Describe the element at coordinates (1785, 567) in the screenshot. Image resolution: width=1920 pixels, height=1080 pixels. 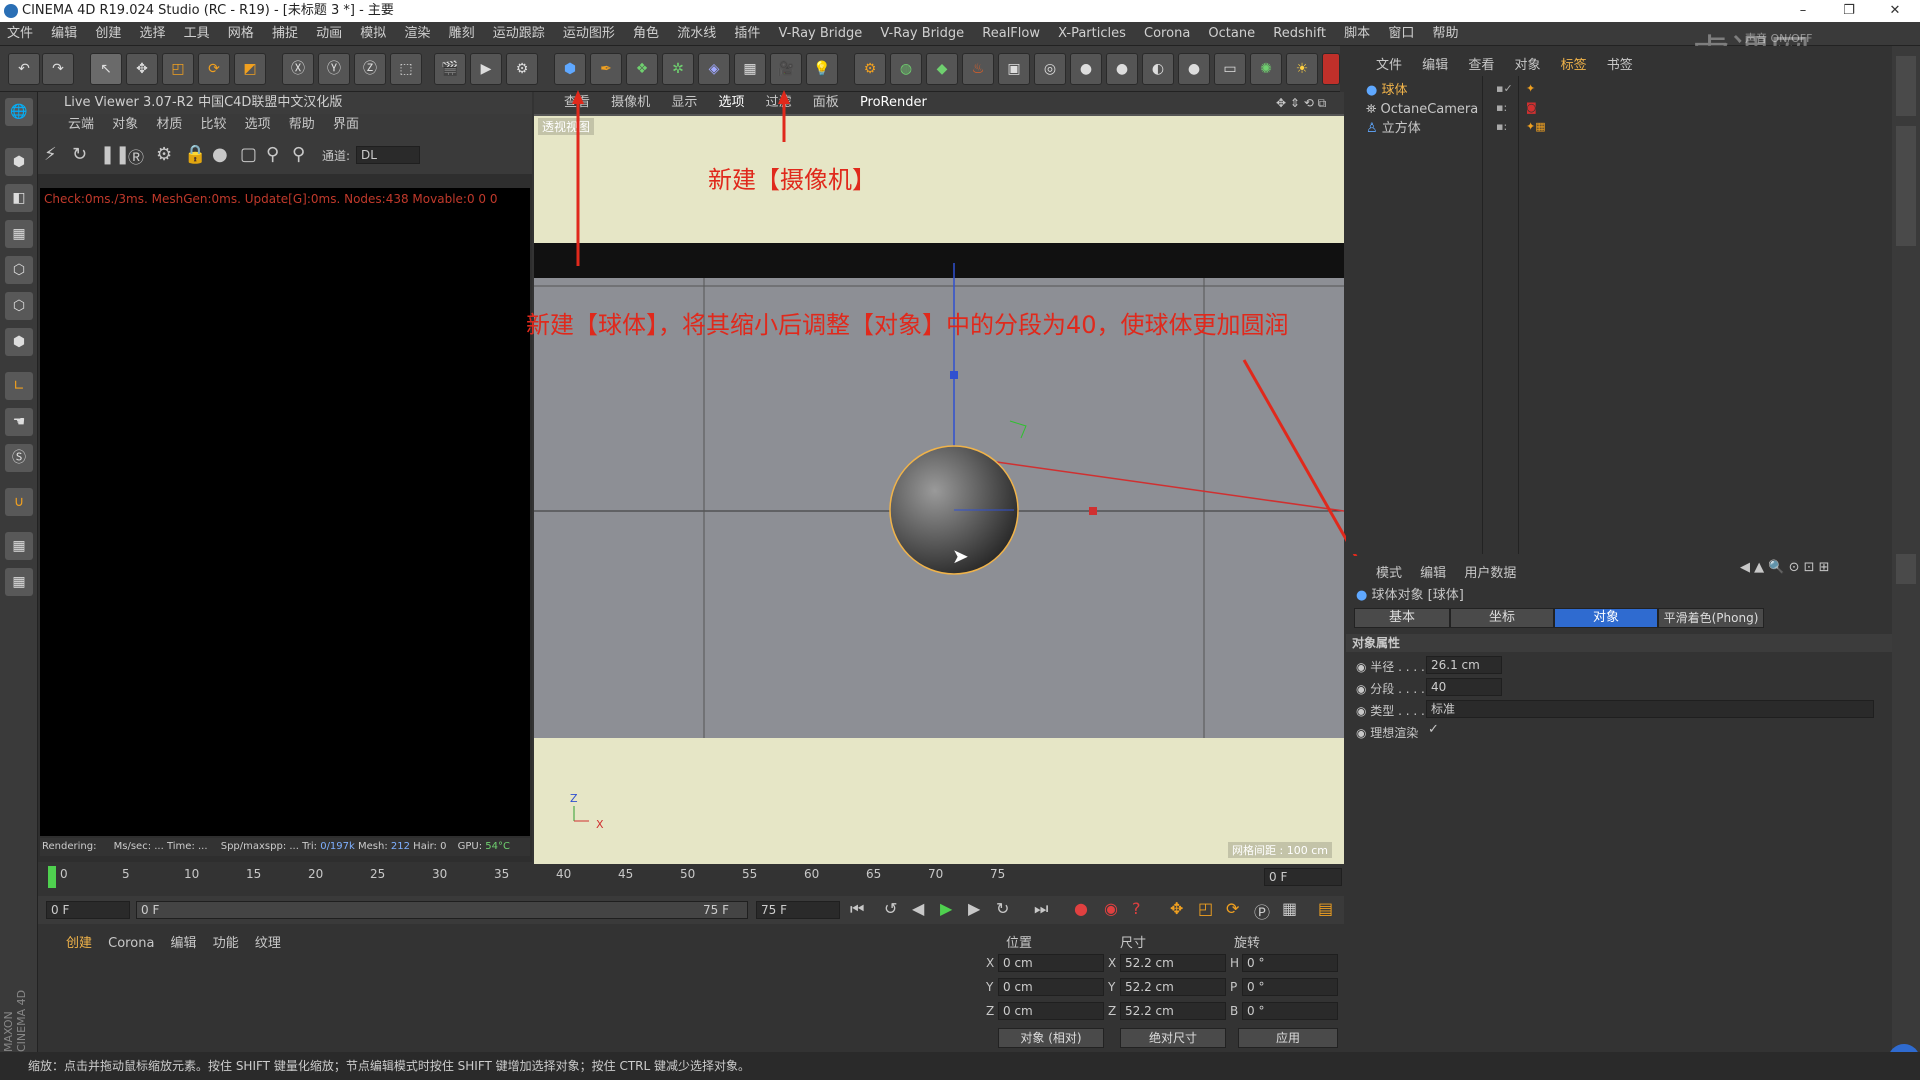
I see `attr-nav-icons: ◀ ▲ 🔍 ⊙ ⊡ ⊞` at that location.